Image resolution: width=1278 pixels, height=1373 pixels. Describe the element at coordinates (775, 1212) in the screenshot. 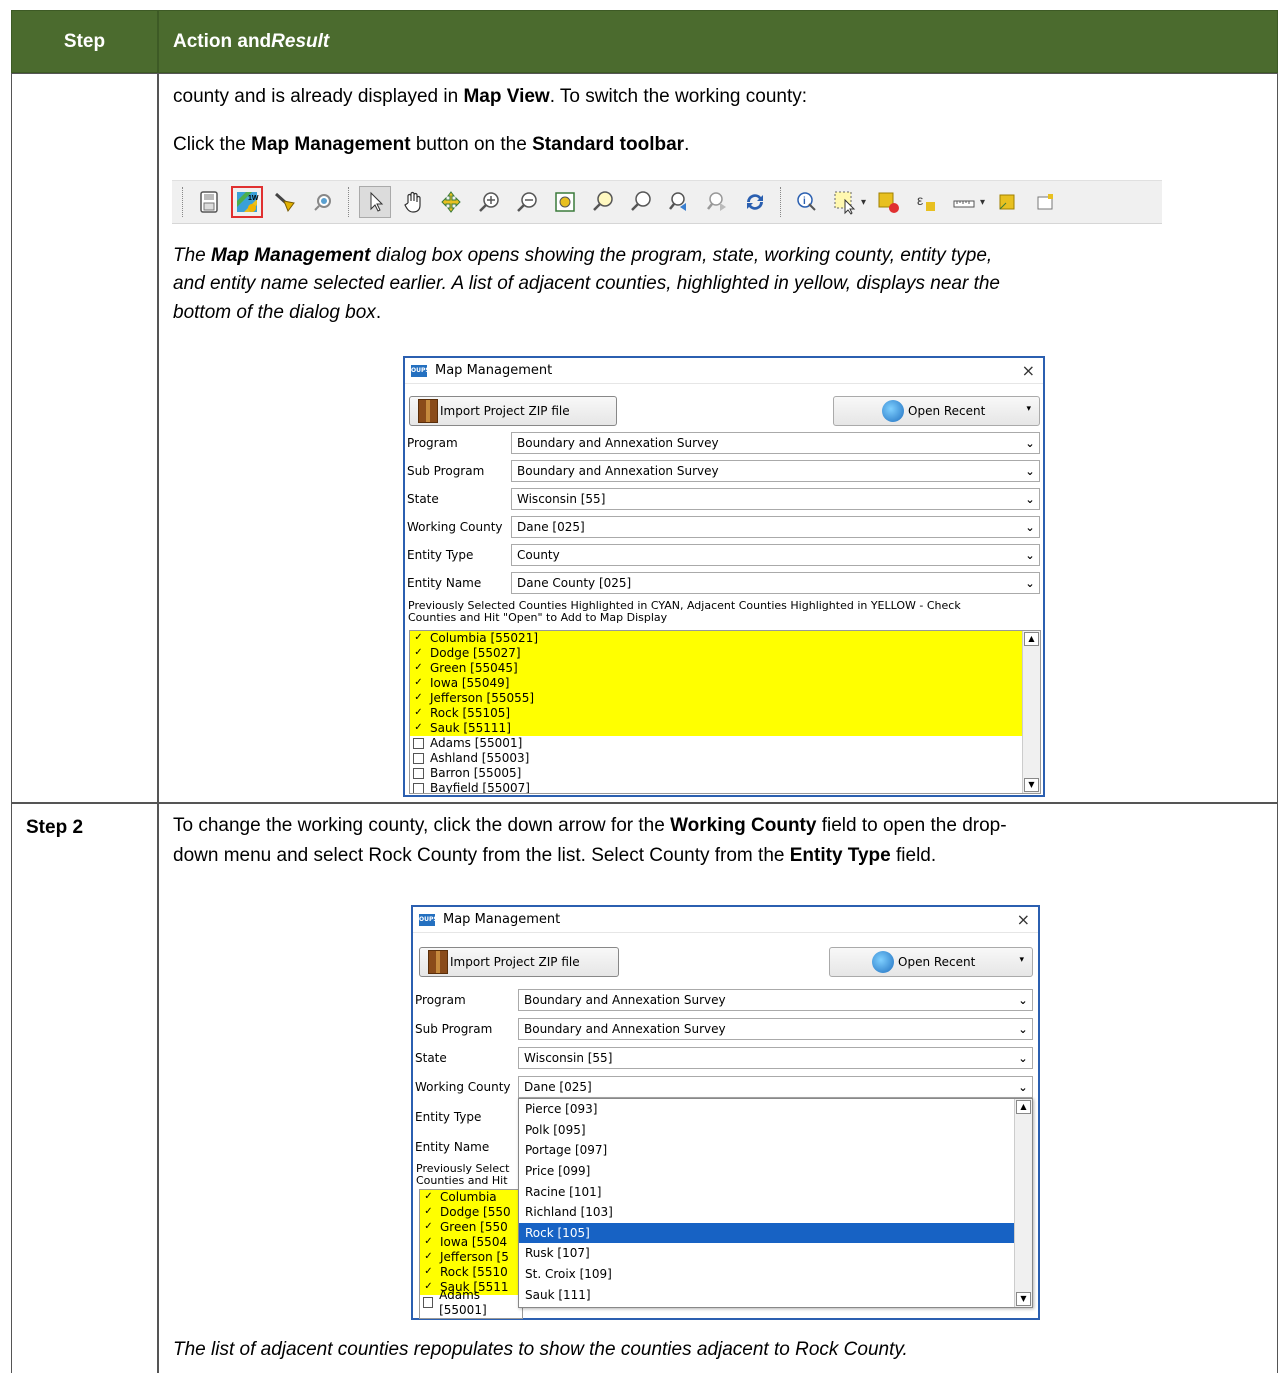

I see `dropdown-option: Richland [103]` at that location.